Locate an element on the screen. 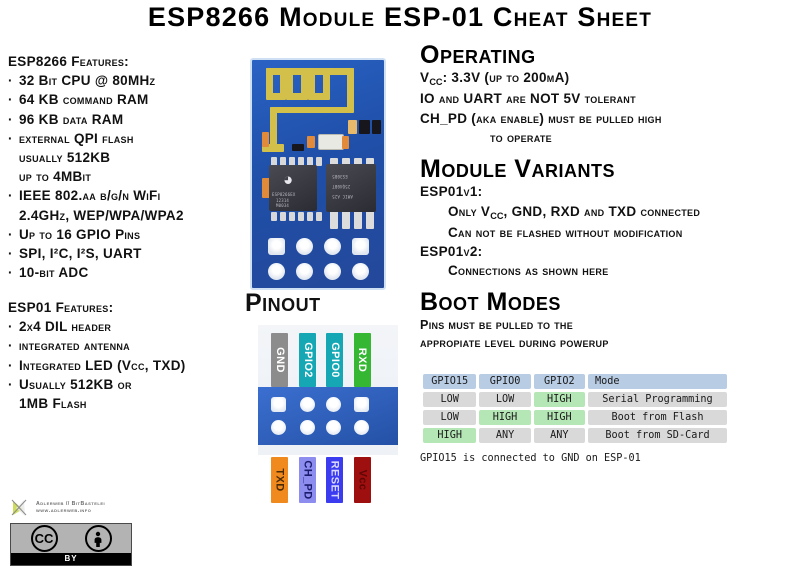 The width and height of the screenshot is (800, 573). module-variants-heading: Module Variants is located at coordinates (517, 169).